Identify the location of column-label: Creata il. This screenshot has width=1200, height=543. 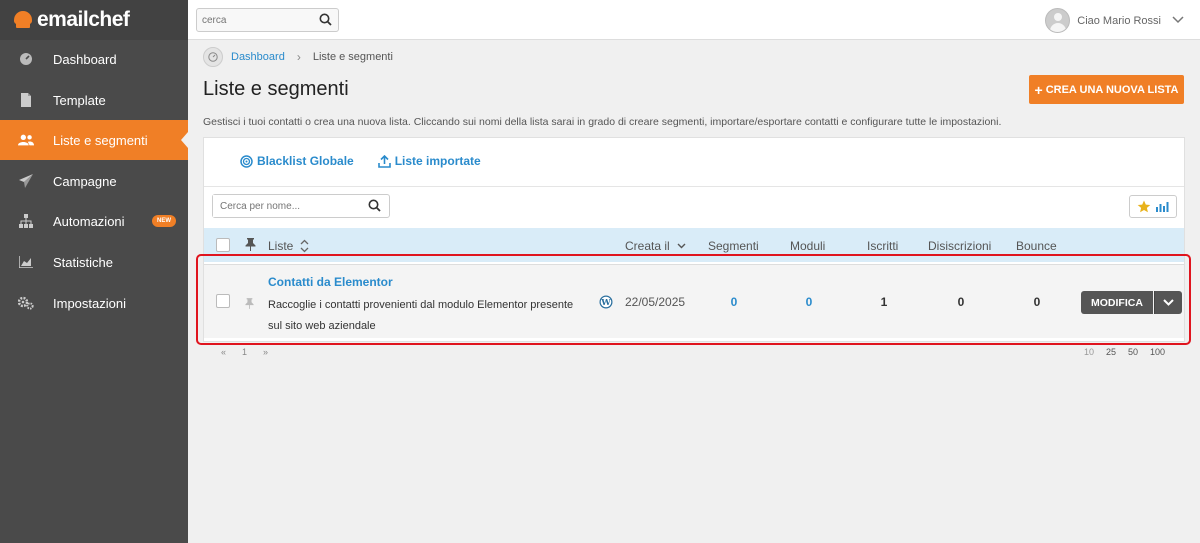
(647, 246).